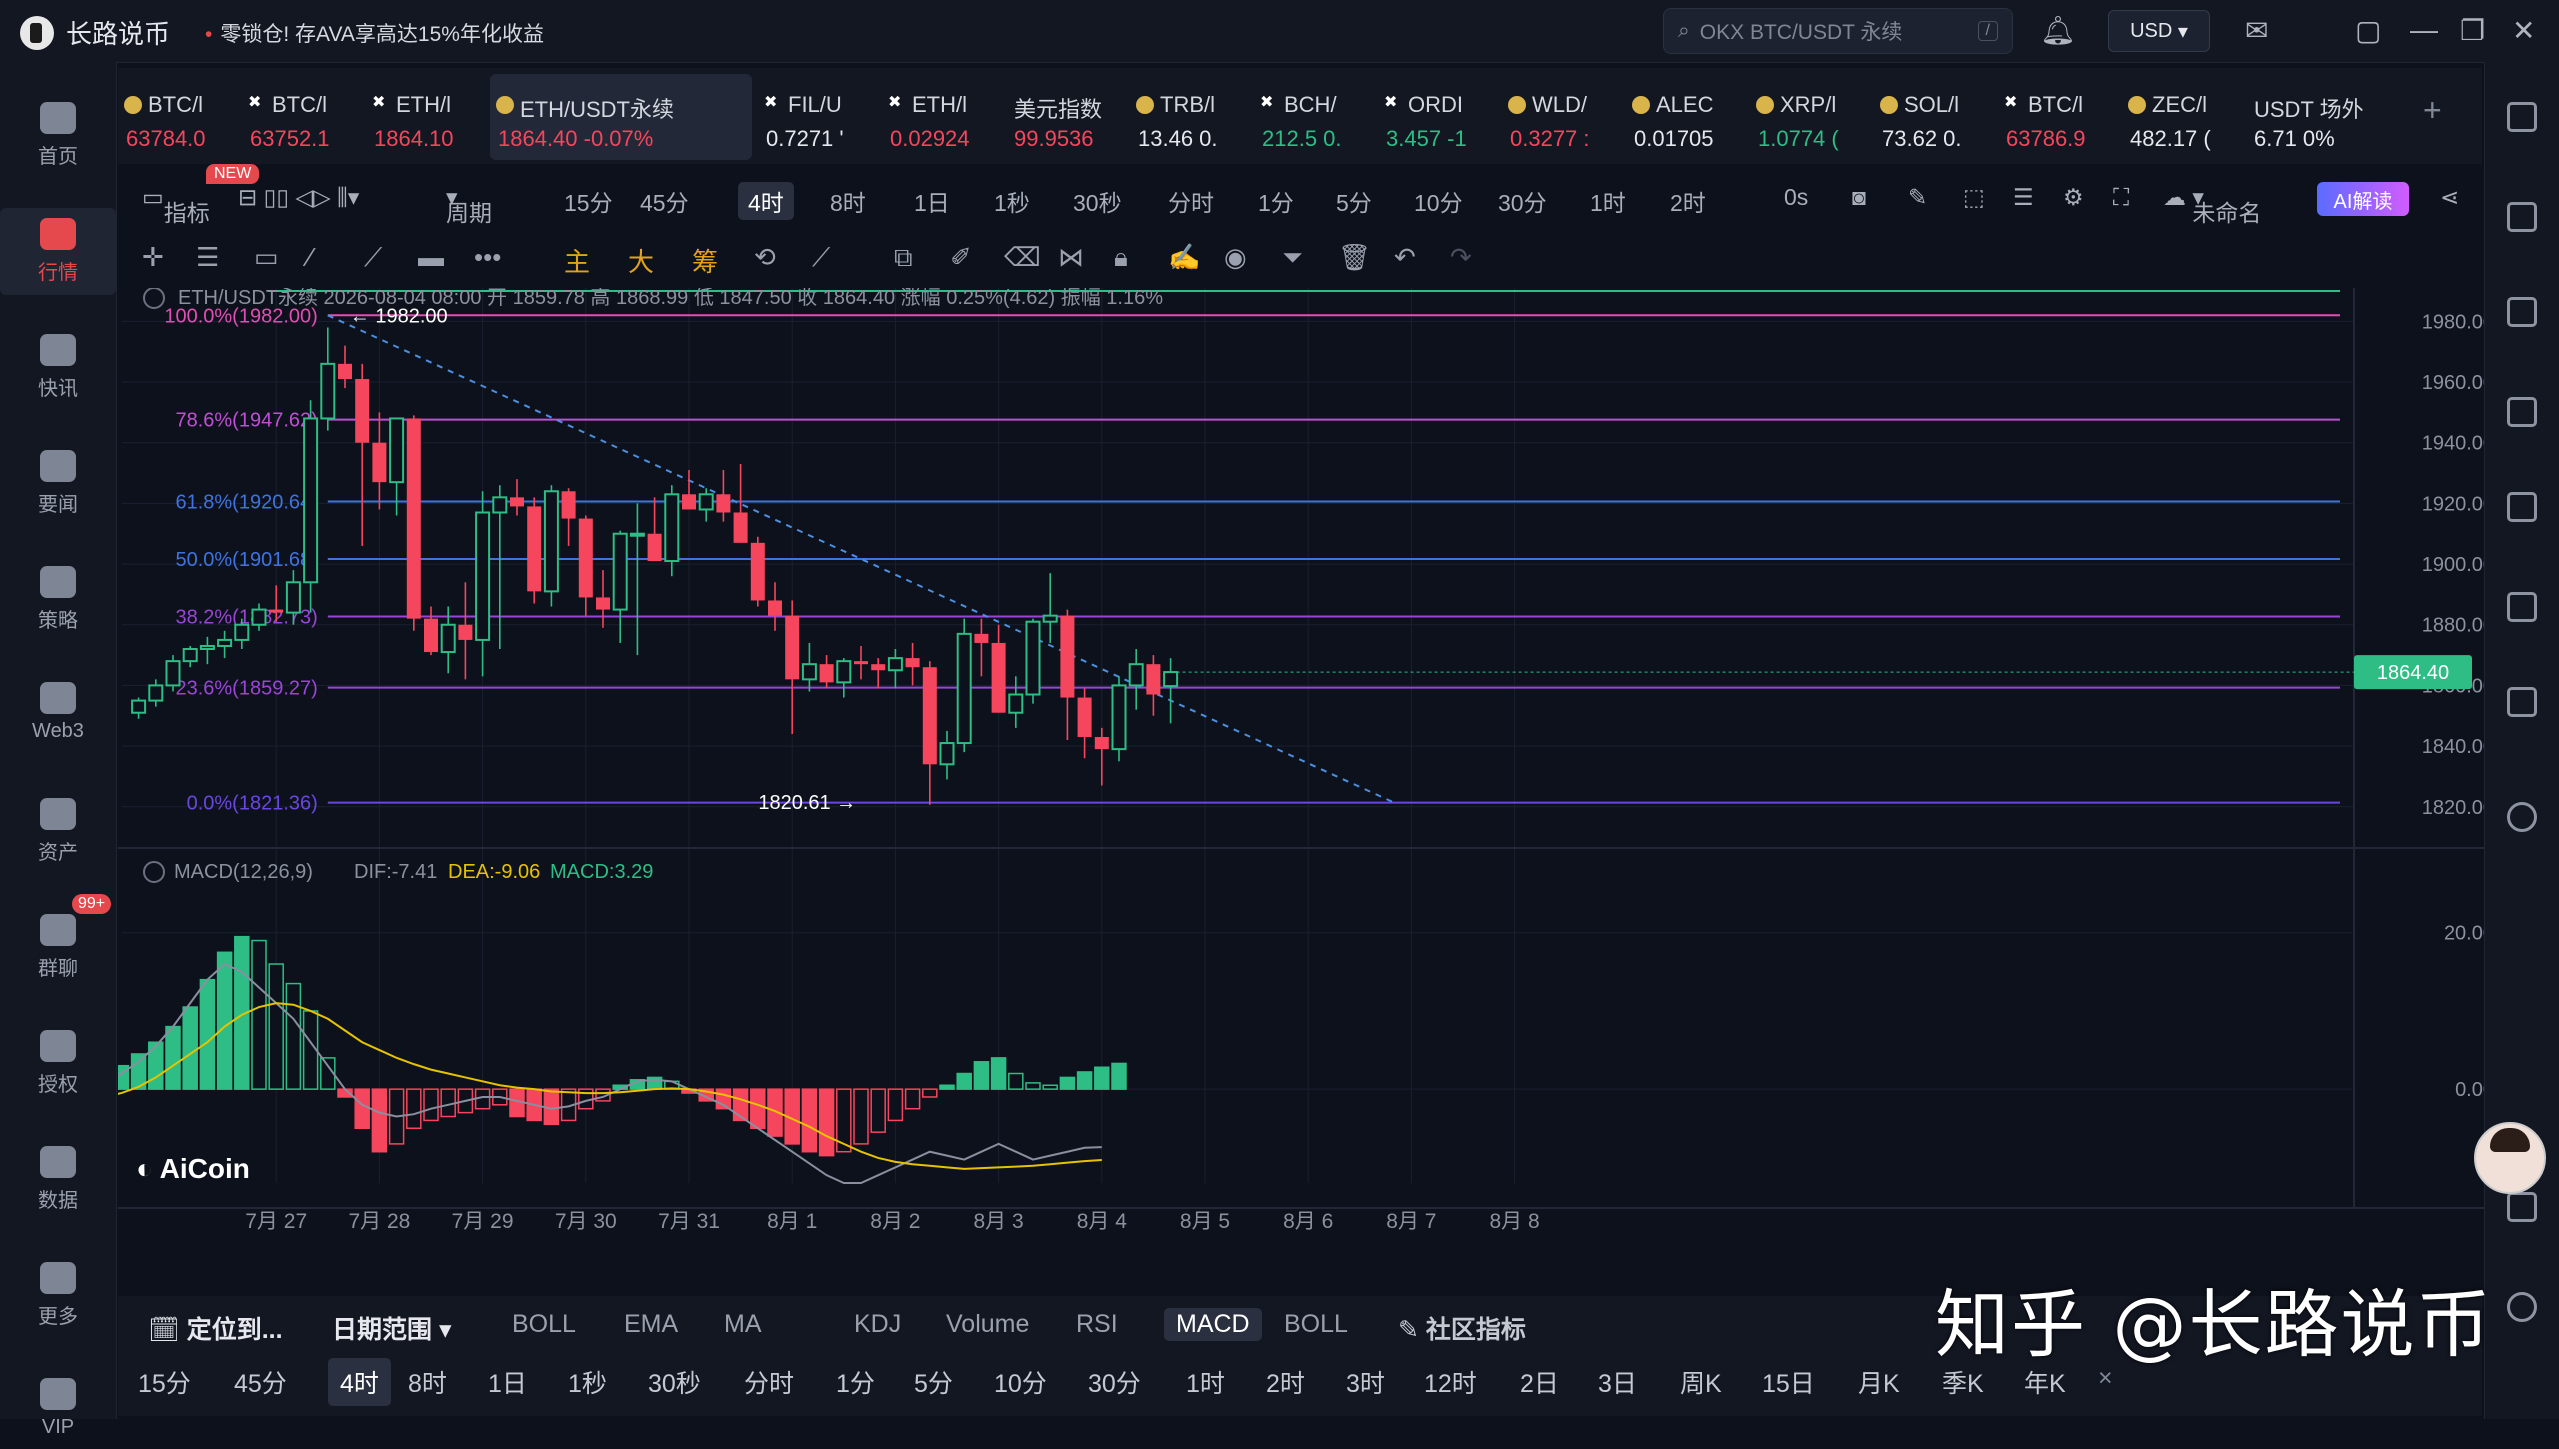 This screenshot has width=2559, height=1449. What do you see at coordinates (932, 201) in the screenshot?
I see `interval-tab: 1日` at bounding box center [932, 201].